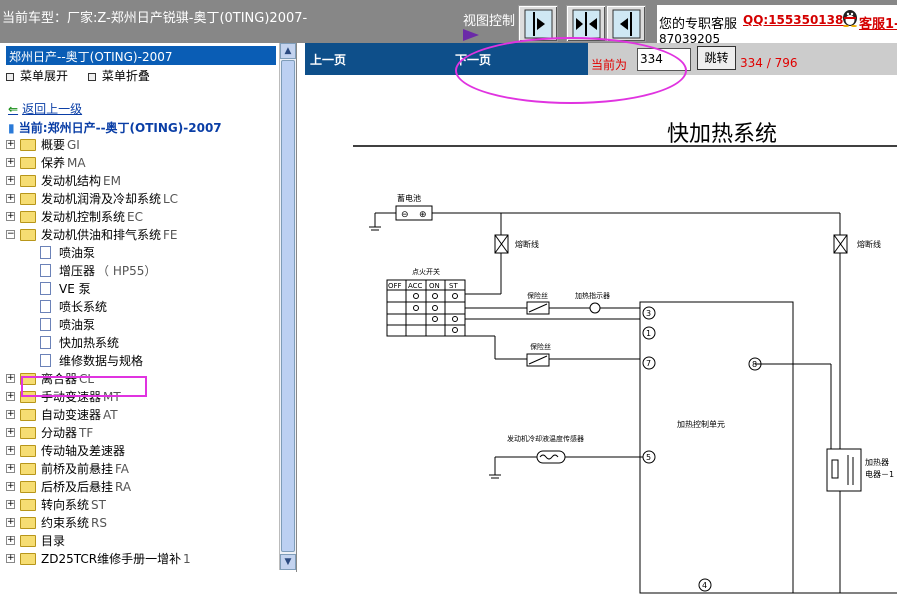 The width and height of the screenshot is (897, 612). I want to click on pin-3: 3, so click(648, 313).